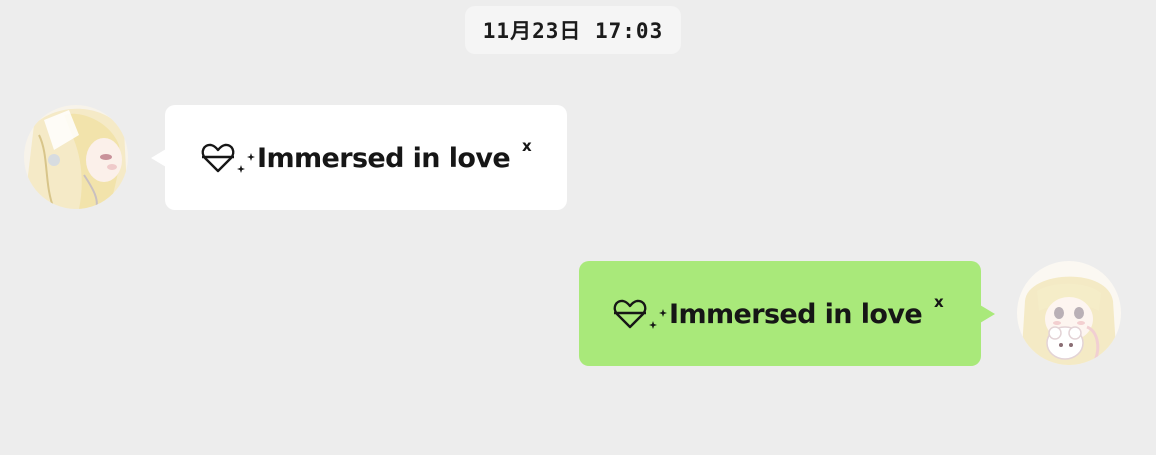 This screenshot has width=1156, height=455. I want to click on my-avatar, so click(1069, 313).